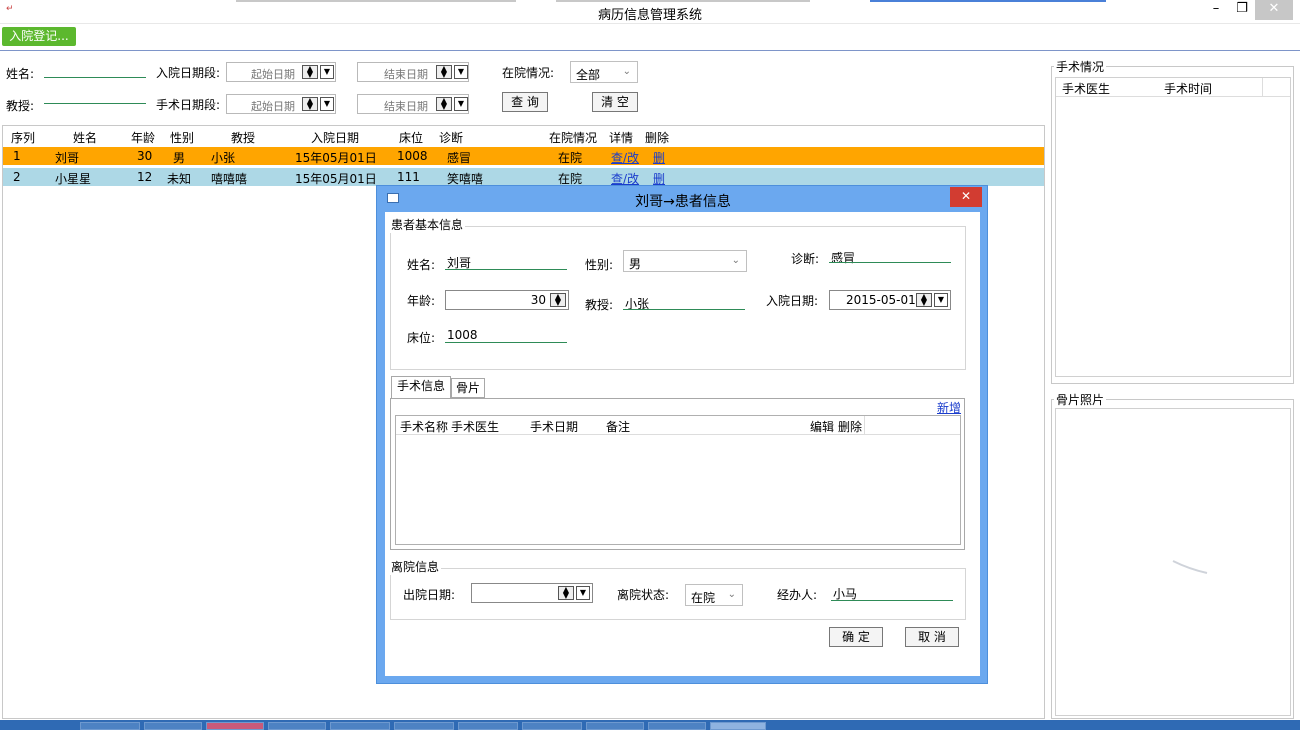  I want to click on discharge-status-label: 离院状态:, so click(643, 595).